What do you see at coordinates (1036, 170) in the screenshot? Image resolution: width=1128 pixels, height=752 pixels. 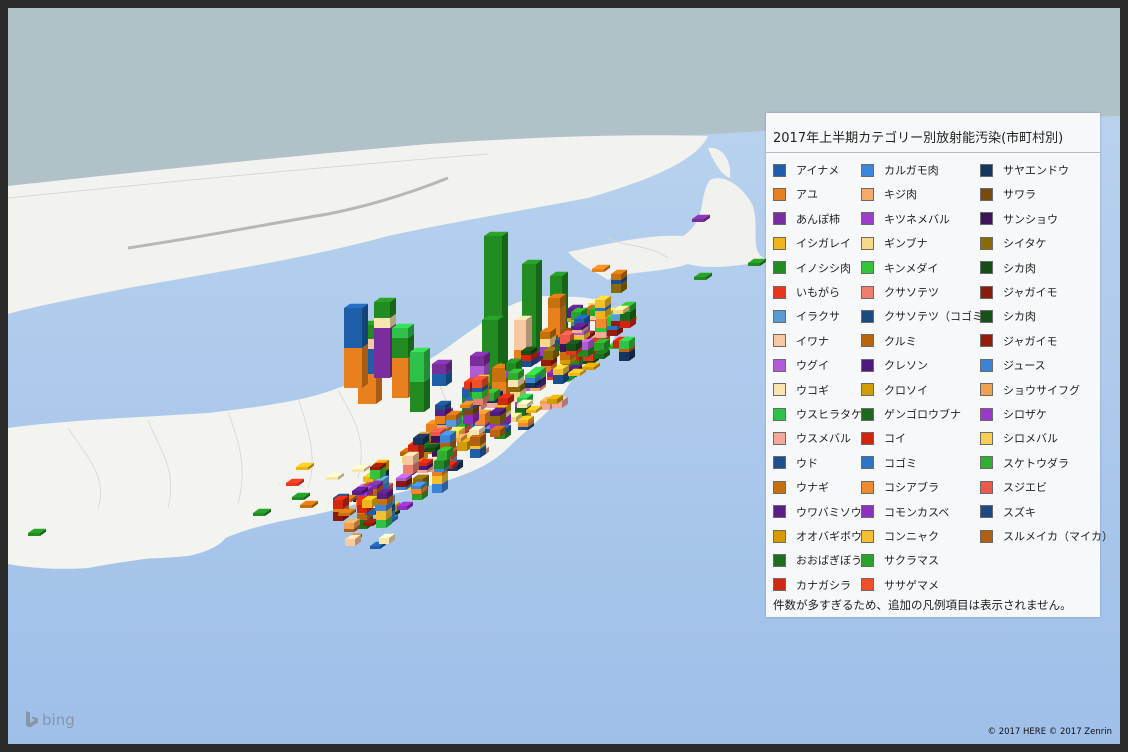 I see `legend-label: サヤエンドウ` at bounding box center [1036, 170].